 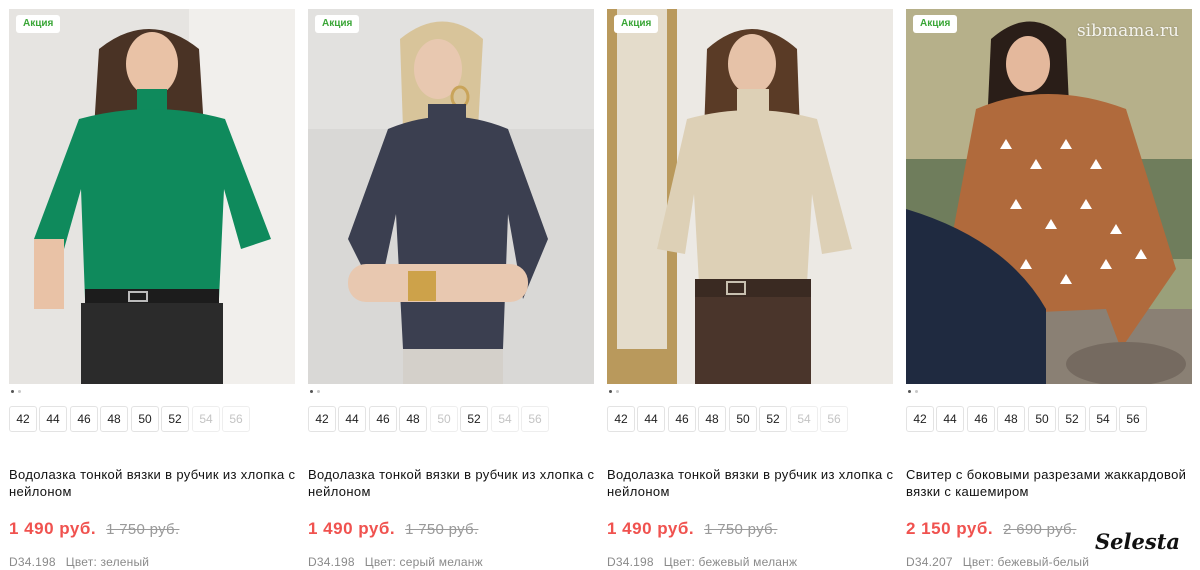 What do you see at coordinates (444, 419) in the screenshot?
I see `size-option-unavailable: 50` at bounding box center [444, 419].